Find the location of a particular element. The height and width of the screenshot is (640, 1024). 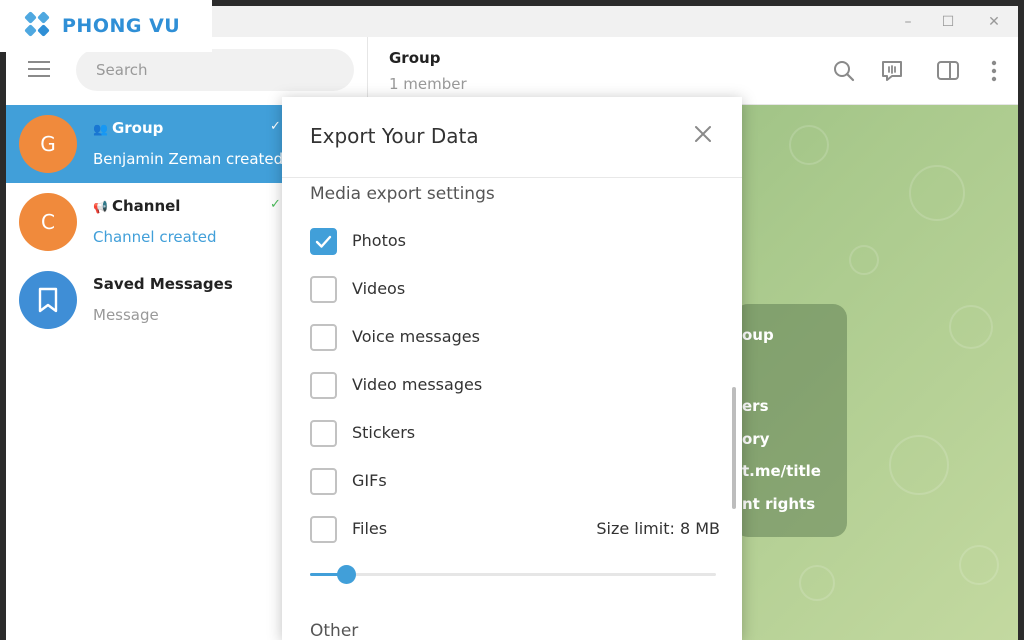

info-card-line: t.me/title is located at coordinates (781, 471).